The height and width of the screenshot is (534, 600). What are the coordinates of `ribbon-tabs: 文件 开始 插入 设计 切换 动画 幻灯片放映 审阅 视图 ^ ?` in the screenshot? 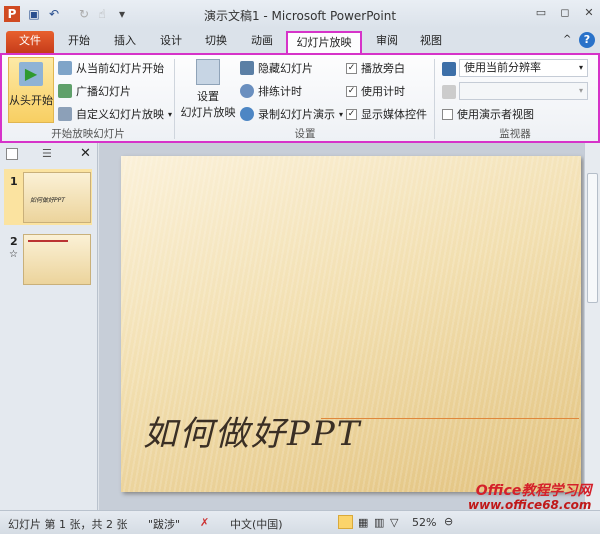 It's located at (300, 40).